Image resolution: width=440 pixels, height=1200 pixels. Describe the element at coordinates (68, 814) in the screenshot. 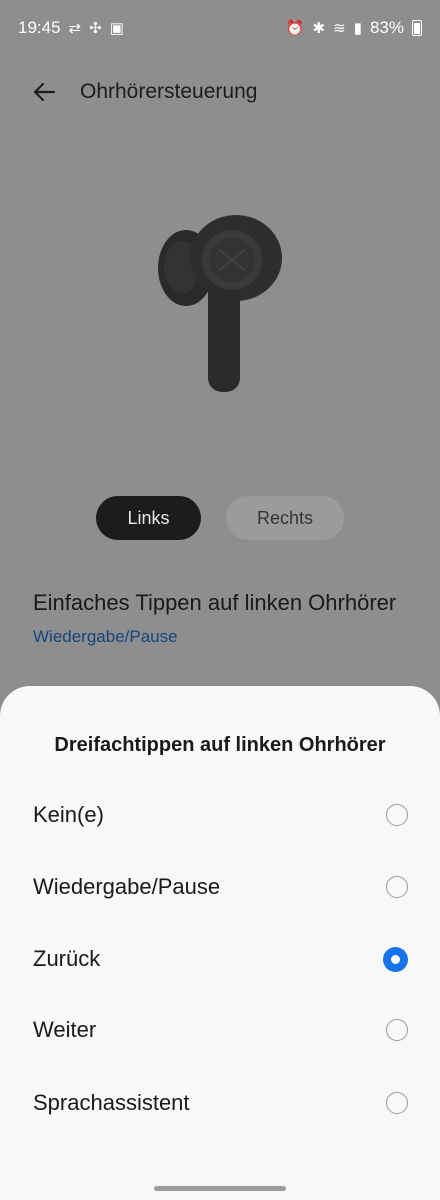

I see `option-label: Kein(e)` at that location.